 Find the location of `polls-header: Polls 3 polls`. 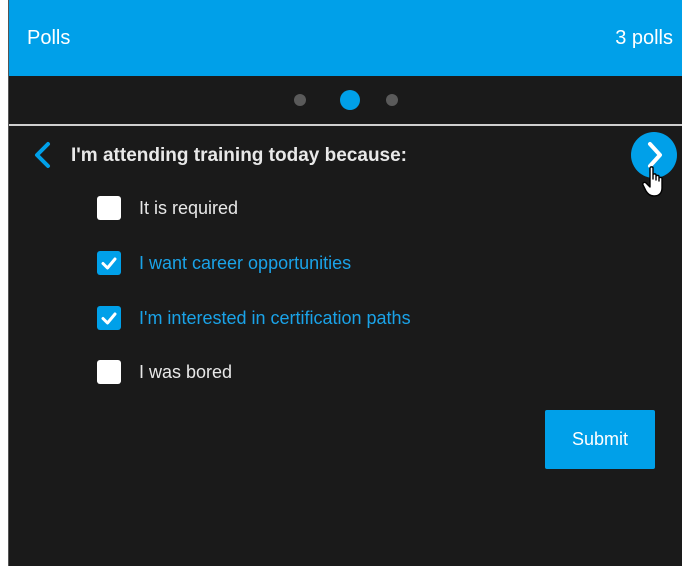

polls-header: Polls 3 polls is located at coordinates (345, 38).